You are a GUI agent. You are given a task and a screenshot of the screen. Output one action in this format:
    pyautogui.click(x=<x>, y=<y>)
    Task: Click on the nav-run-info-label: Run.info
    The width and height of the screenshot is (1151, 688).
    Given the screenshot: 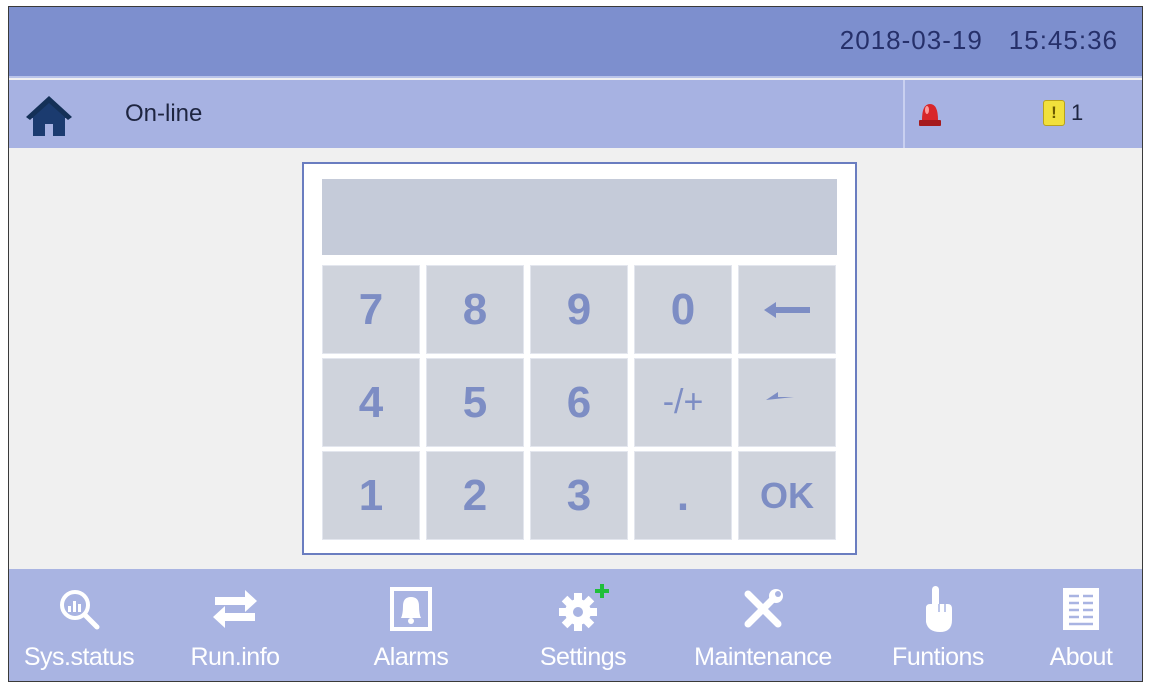 What is the action you would take?
    pyautogui.click(x=235, y=657)
    